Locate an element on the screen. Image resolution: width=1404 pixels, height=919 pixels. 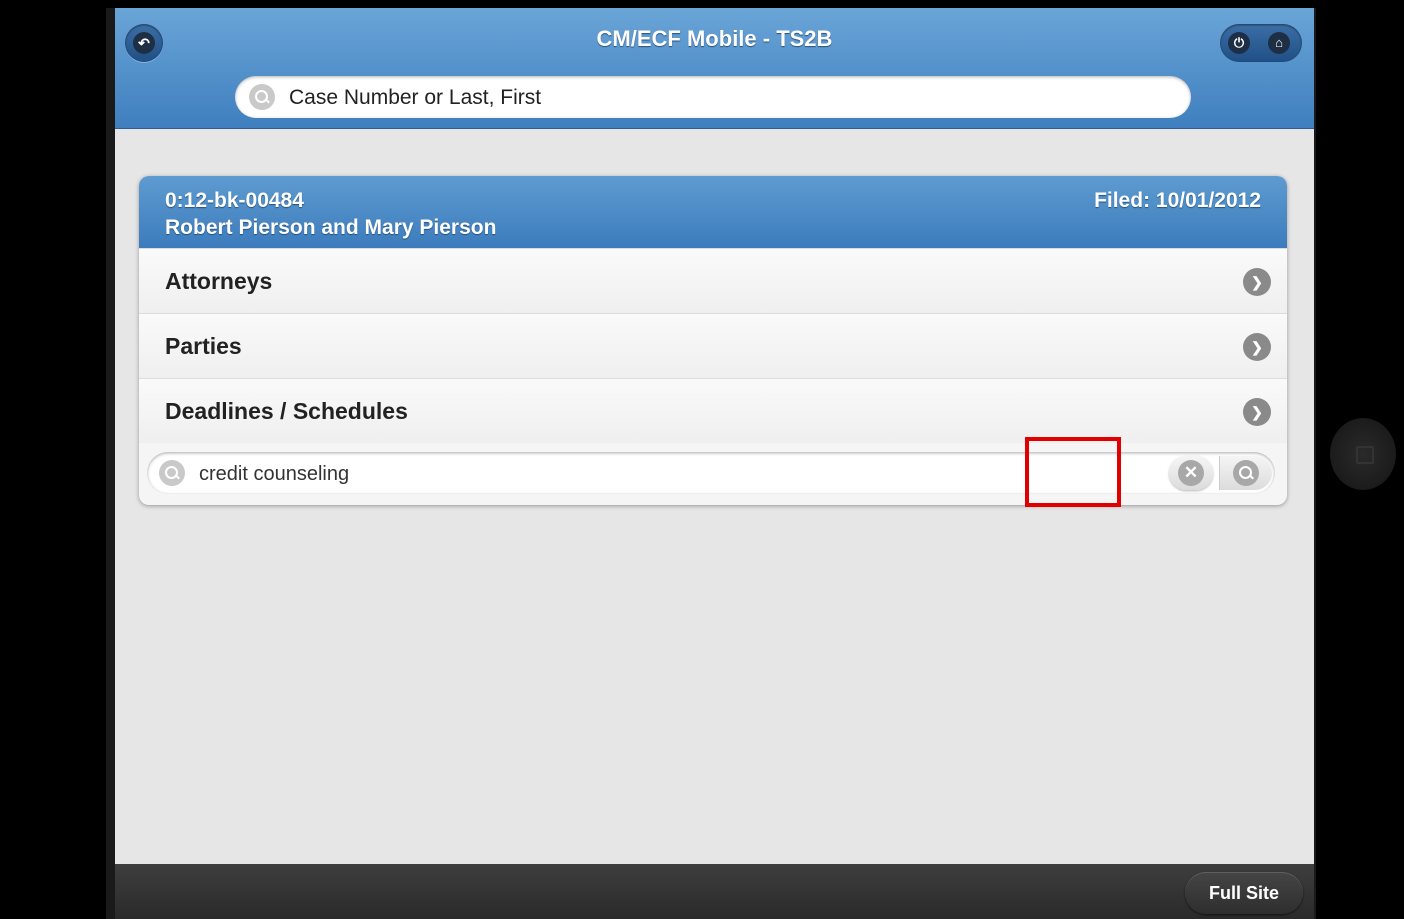
case-search-field is located at coordinates (713, 97).